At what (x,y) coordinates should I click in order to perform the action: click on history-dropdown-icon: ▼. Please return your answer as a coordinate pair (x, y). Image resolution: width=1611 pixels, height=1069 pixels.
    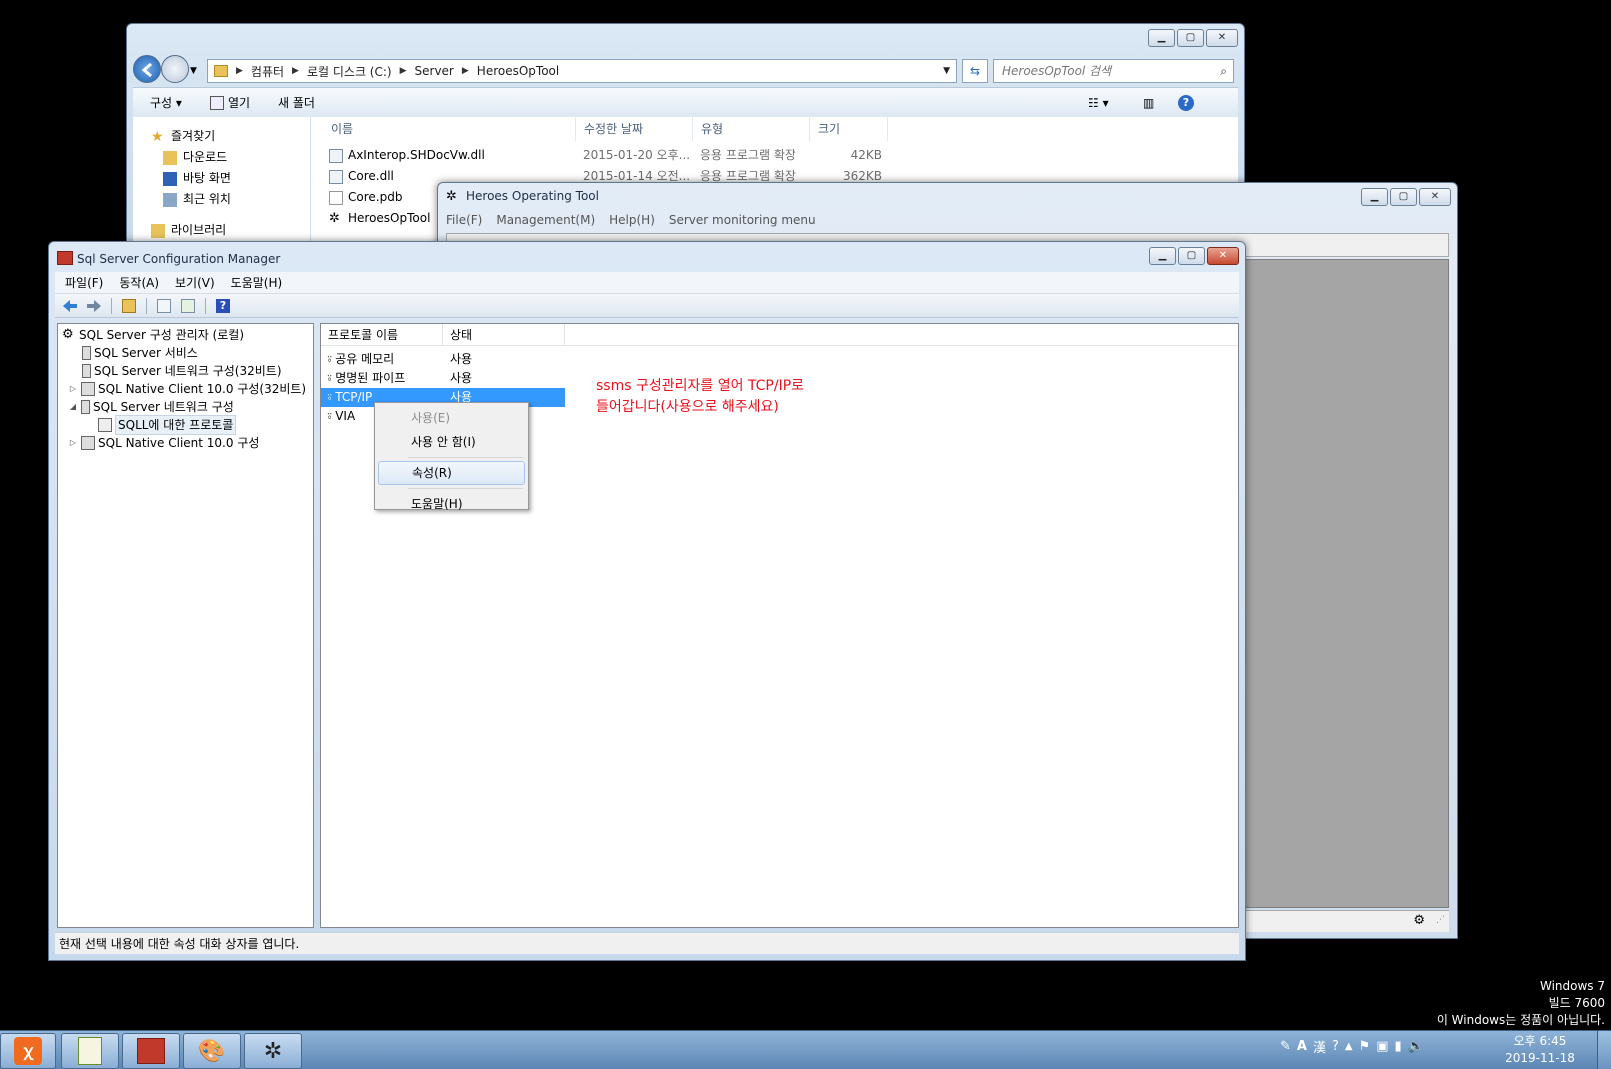
    Looking at the image, I should click on (193, 71).